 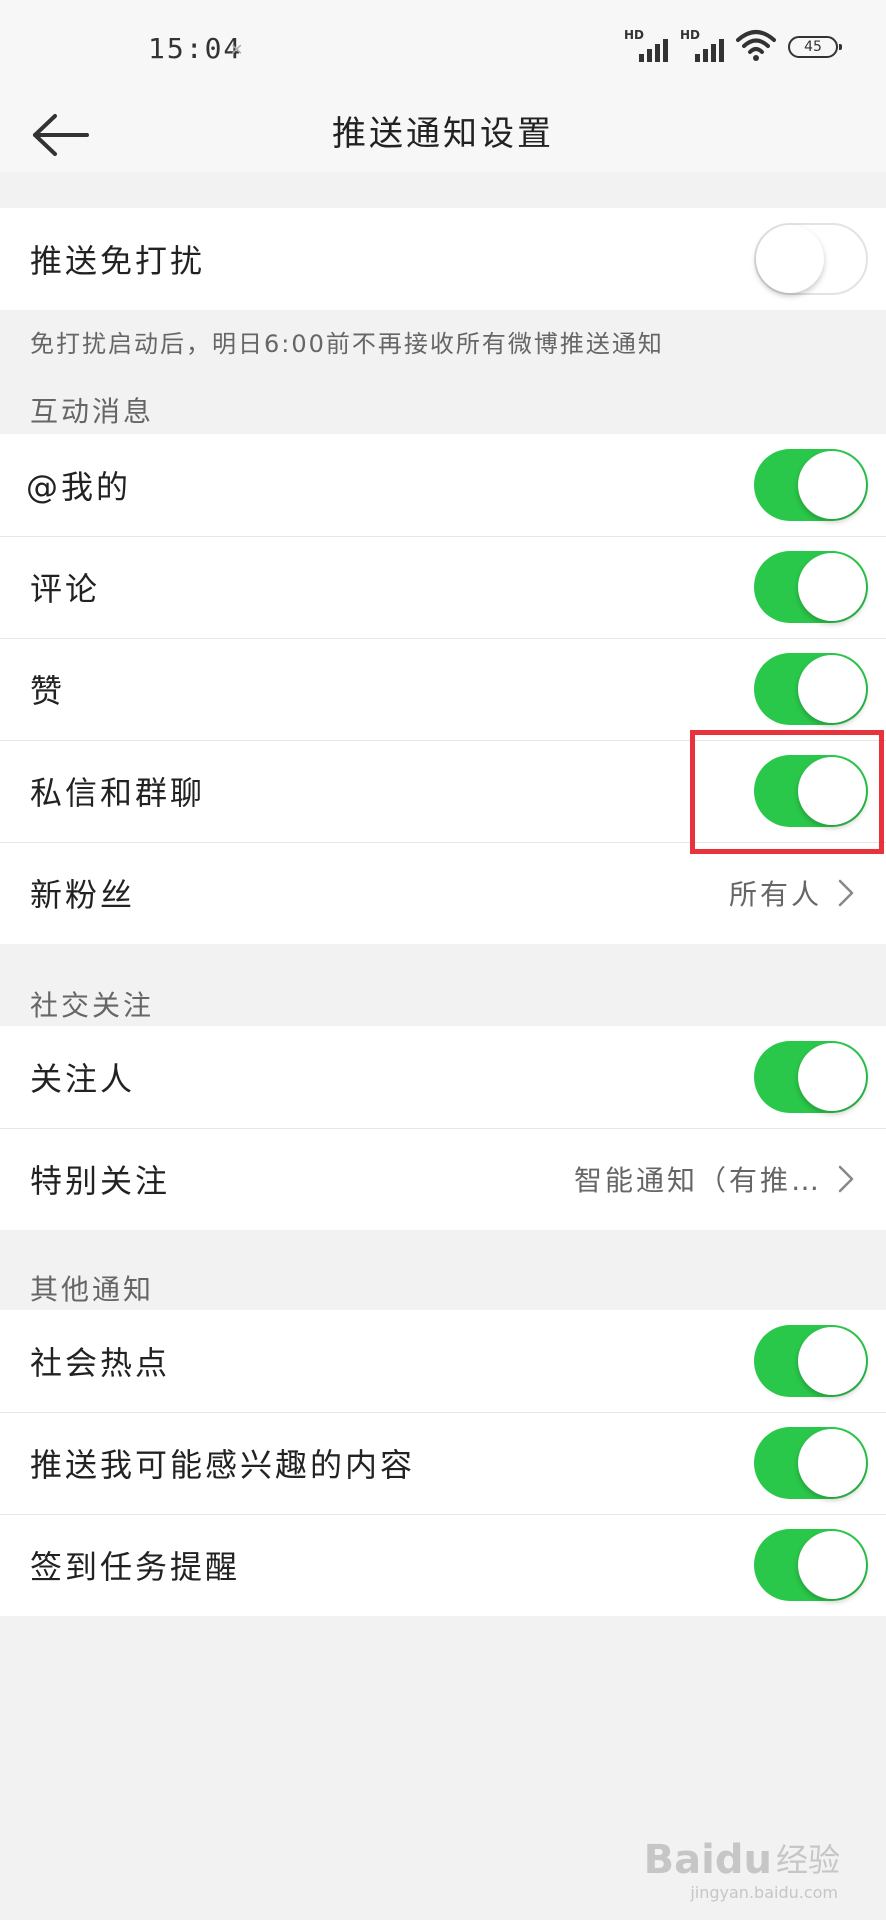 I want to click on dnd-row: 推送免打扰, so click(x=443, y=259).